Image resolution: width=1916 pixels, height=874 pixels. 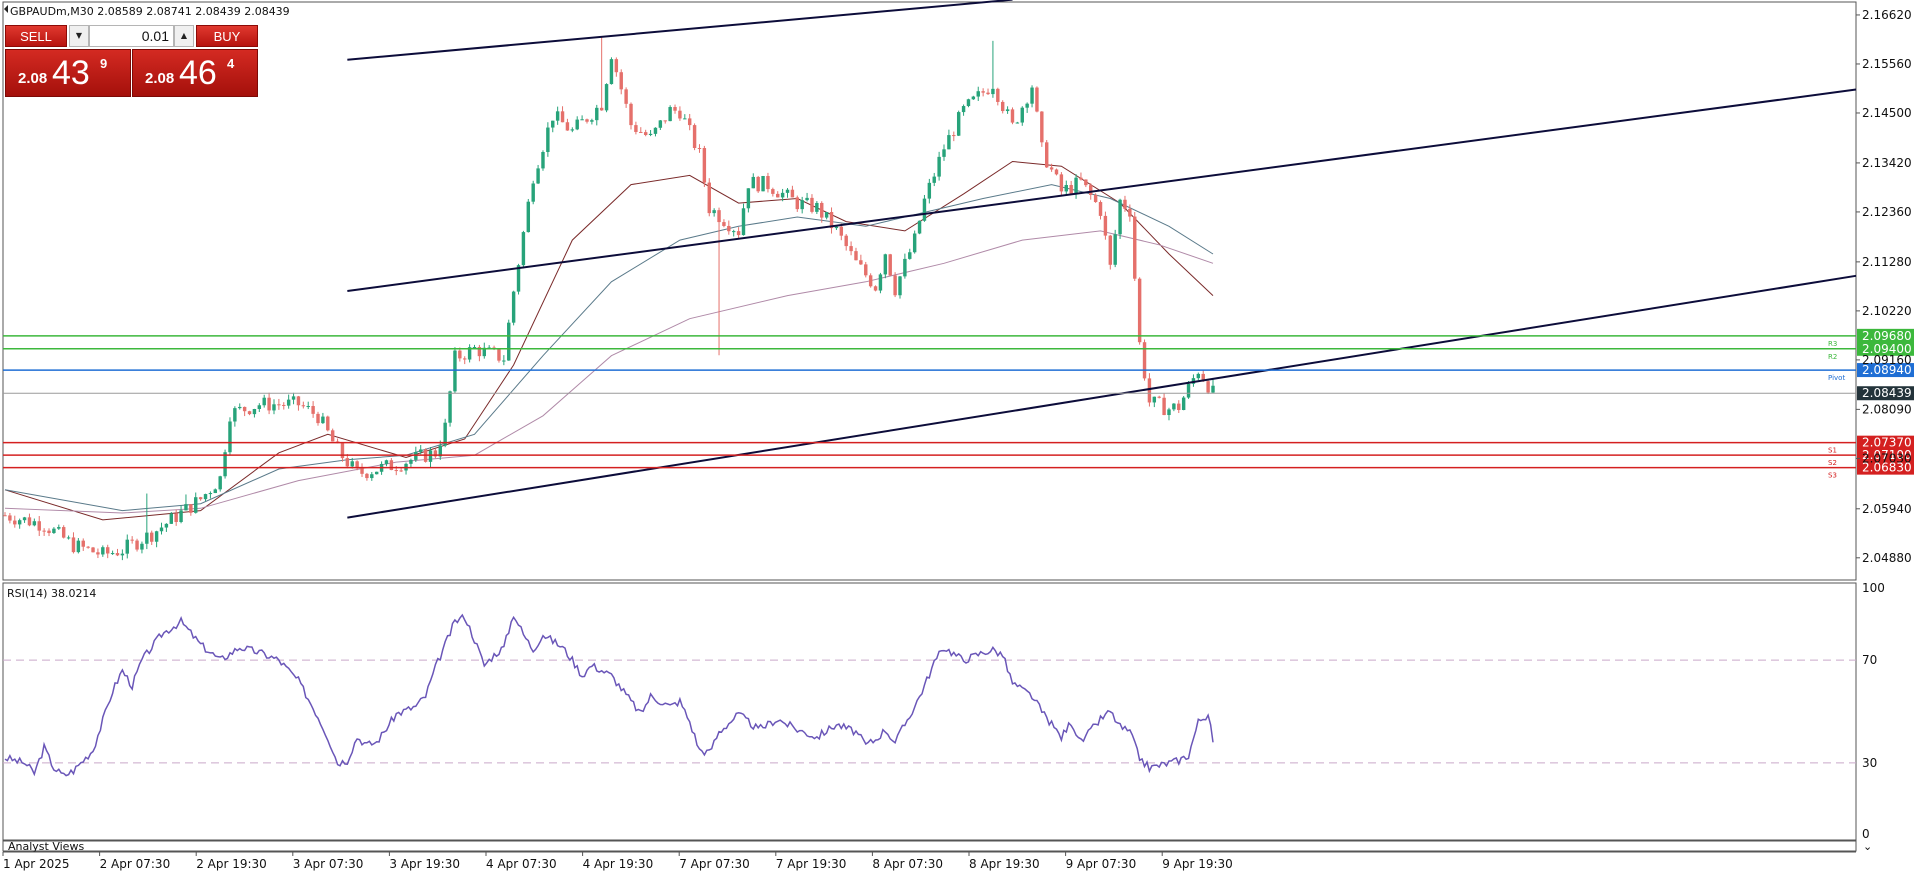 I want to click on x-tick-label: 8 Apr 19:30, so click(x=1004, y=864).